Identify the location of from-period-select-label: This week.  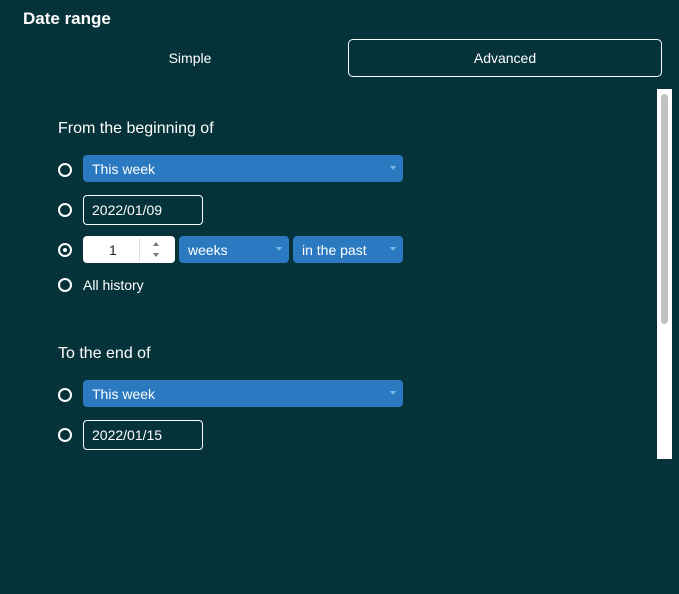
(124, 168).